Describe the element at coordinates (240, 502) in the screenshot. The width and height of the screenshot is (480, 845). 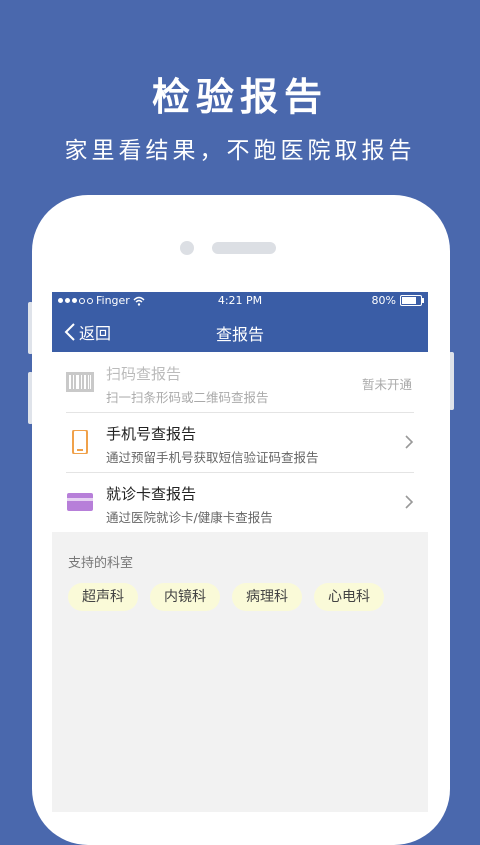
I see `medical-card-option: 就诊卡查报告 通过医院就诊卡/健康卡查报告` at that location.